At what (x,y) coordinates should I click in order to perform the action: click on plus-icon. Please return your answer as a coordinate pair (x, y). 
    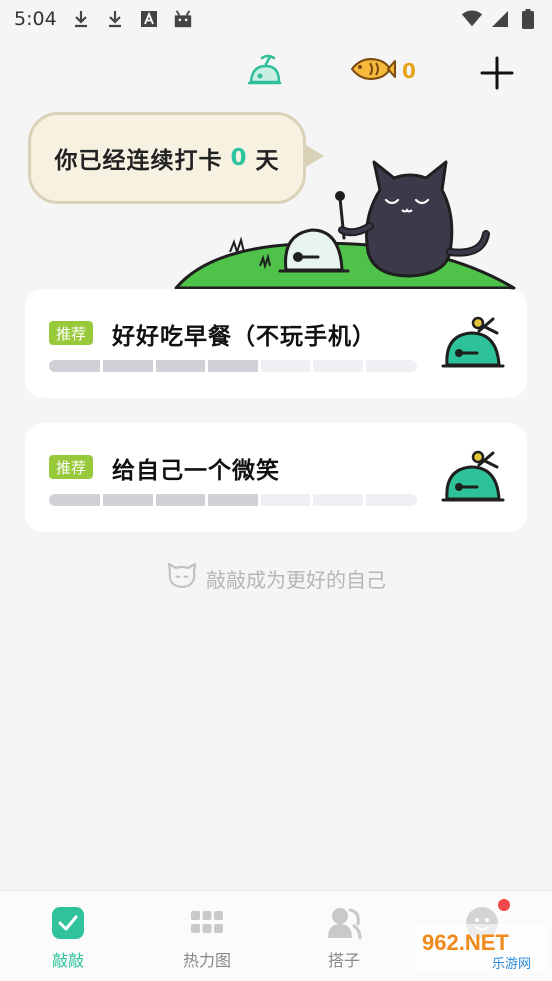
    Looking at the image, I should click on (497, 73).